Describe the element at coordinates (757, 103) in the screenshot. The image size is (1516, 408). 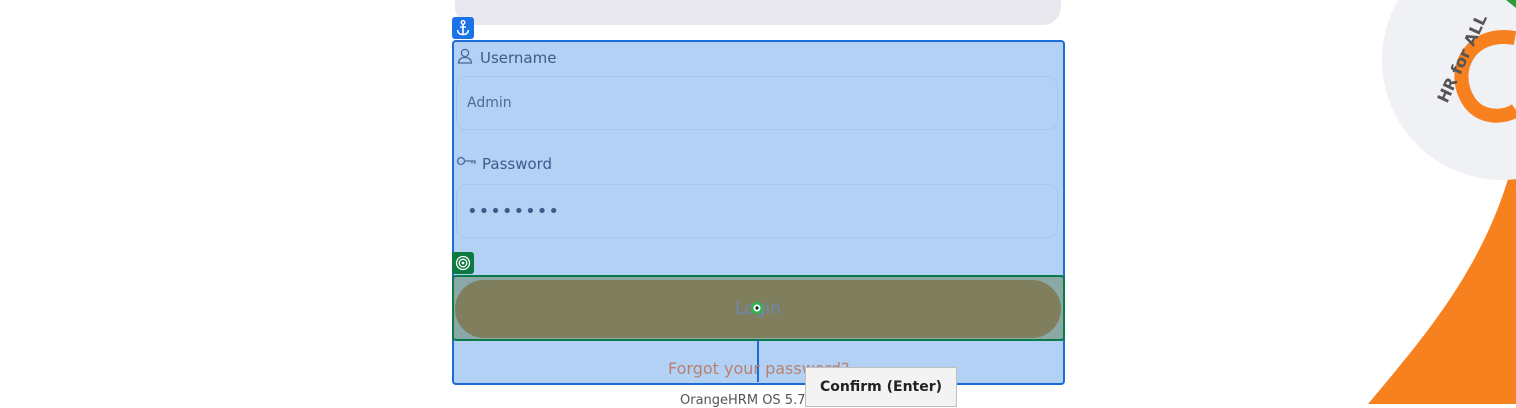
I see `username-input` at that location.